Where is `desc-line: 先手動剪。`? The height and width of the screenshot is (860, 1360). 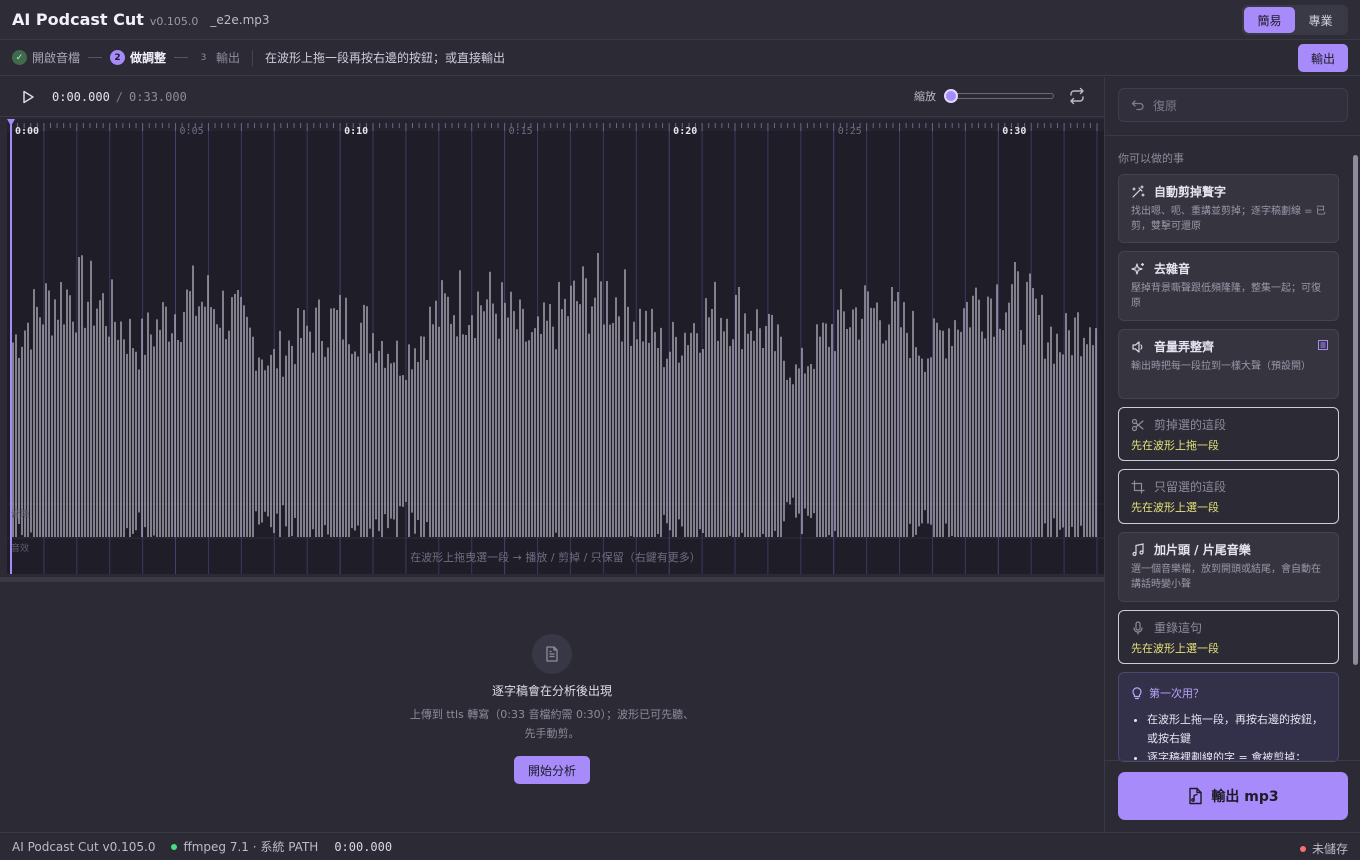 desc-line: 先手動剪。 is located at coordinates (552, 733).